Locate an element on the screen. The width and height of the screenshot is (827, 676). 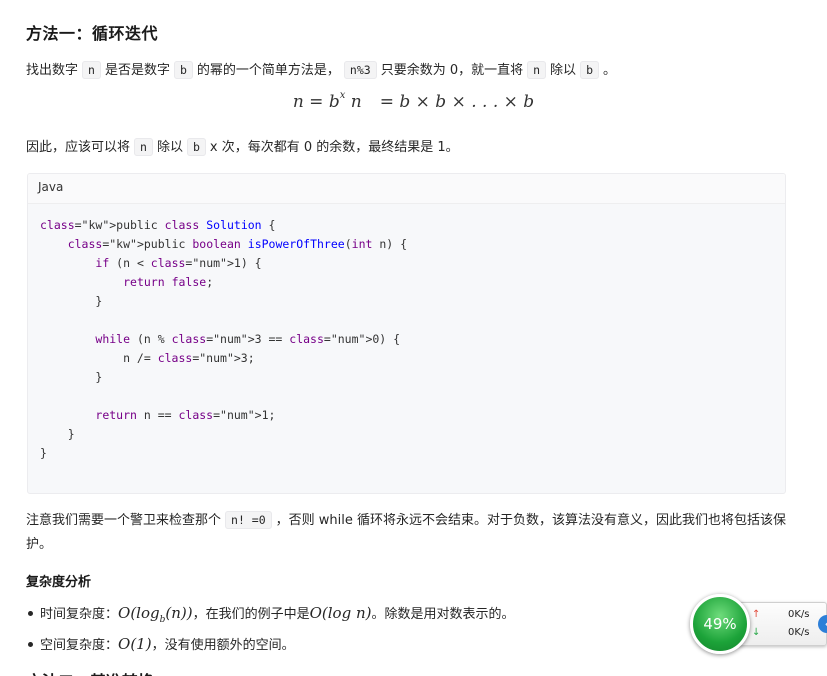
download-arrow-icon: ↓ is located at coordinates (756, 632).